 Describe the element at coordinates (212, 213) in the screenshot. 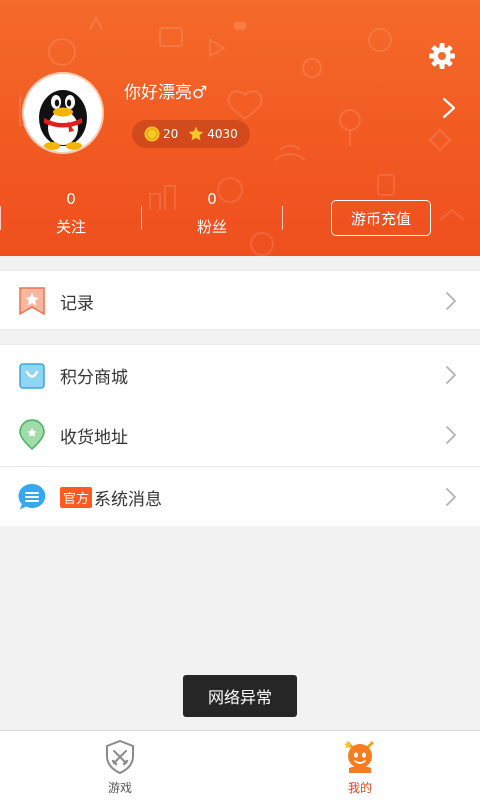

I see `stat-followers: 0 粉丝` at that location.